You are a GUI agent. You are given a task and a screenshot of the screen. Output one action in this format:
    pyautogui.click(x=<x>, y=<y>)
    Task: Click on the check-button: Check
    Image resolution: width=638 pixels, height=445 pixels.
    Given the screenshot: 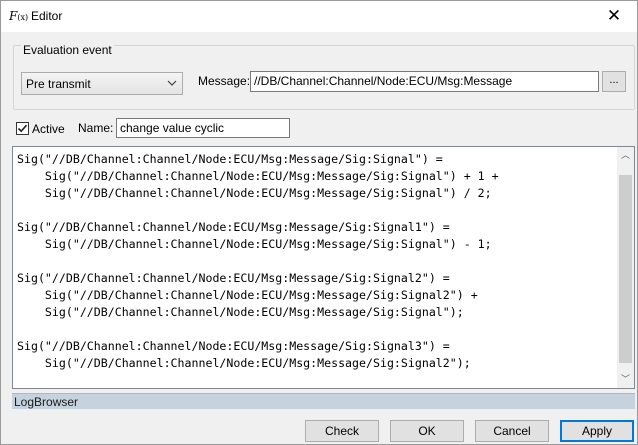 What is the action you would take?
    pyautogui.click(x=342, y=431)
    